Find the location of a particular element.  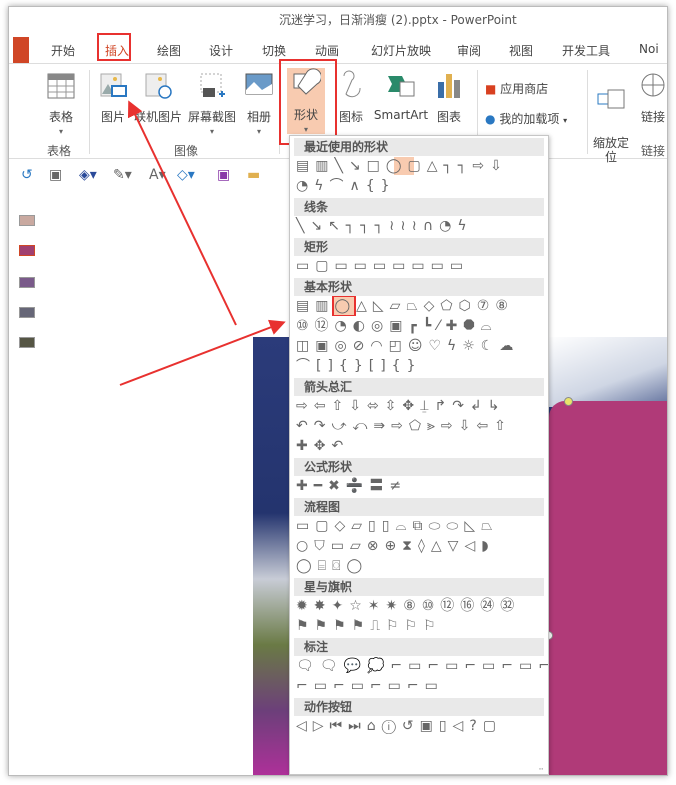

shape-row: ✚✥↶ is located at coordinates (419, 446).